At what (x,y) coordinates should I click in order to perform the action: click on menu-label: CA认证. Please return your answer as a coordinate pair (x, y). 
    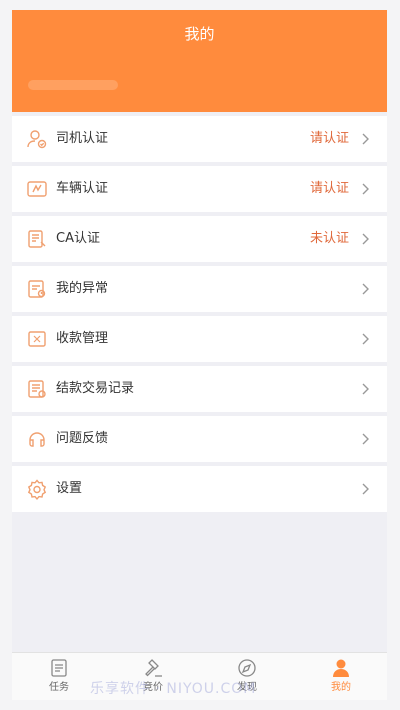
    Looking at the image, I should click on (78, 238).